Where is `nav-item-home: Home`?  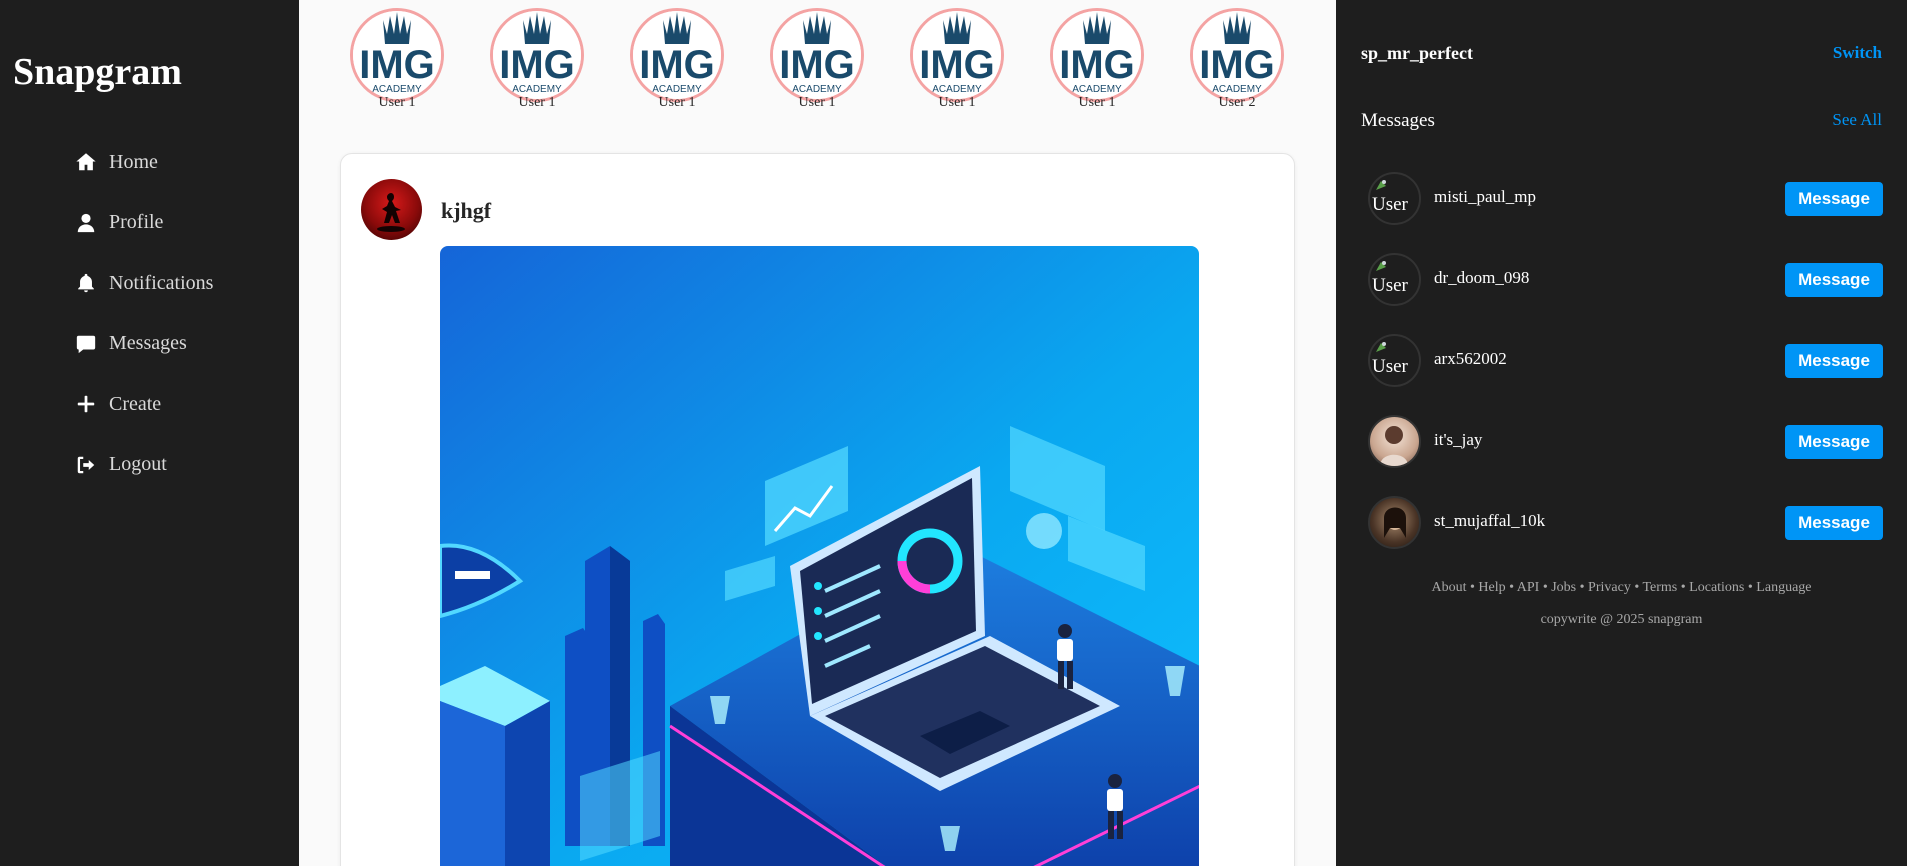 nav-item-home: Home is located at coordinates (143, 162).